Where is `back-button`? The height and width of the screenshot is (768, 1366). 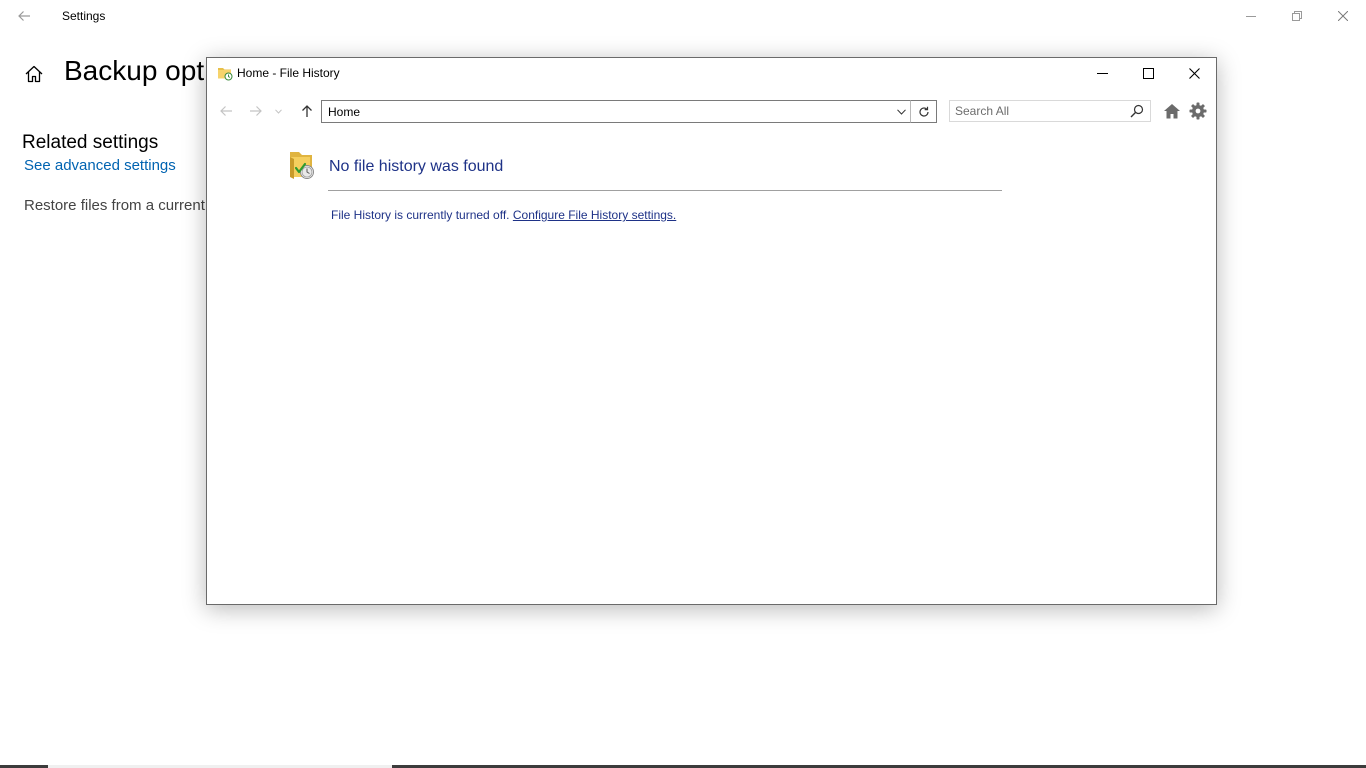 back-button is located at coordinates (226, 111).